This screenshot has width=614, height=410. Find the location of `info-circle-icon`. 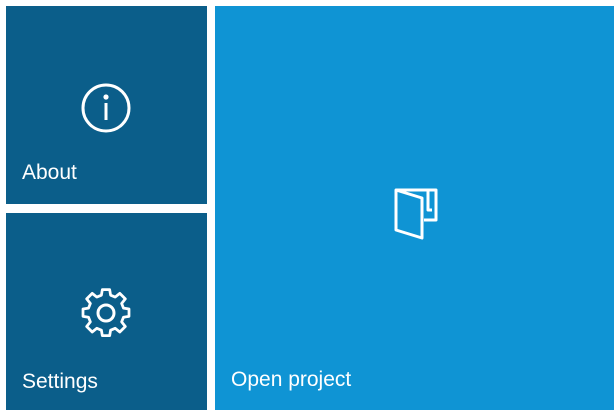

info-circle-icon is located at coordinates (106, 108).